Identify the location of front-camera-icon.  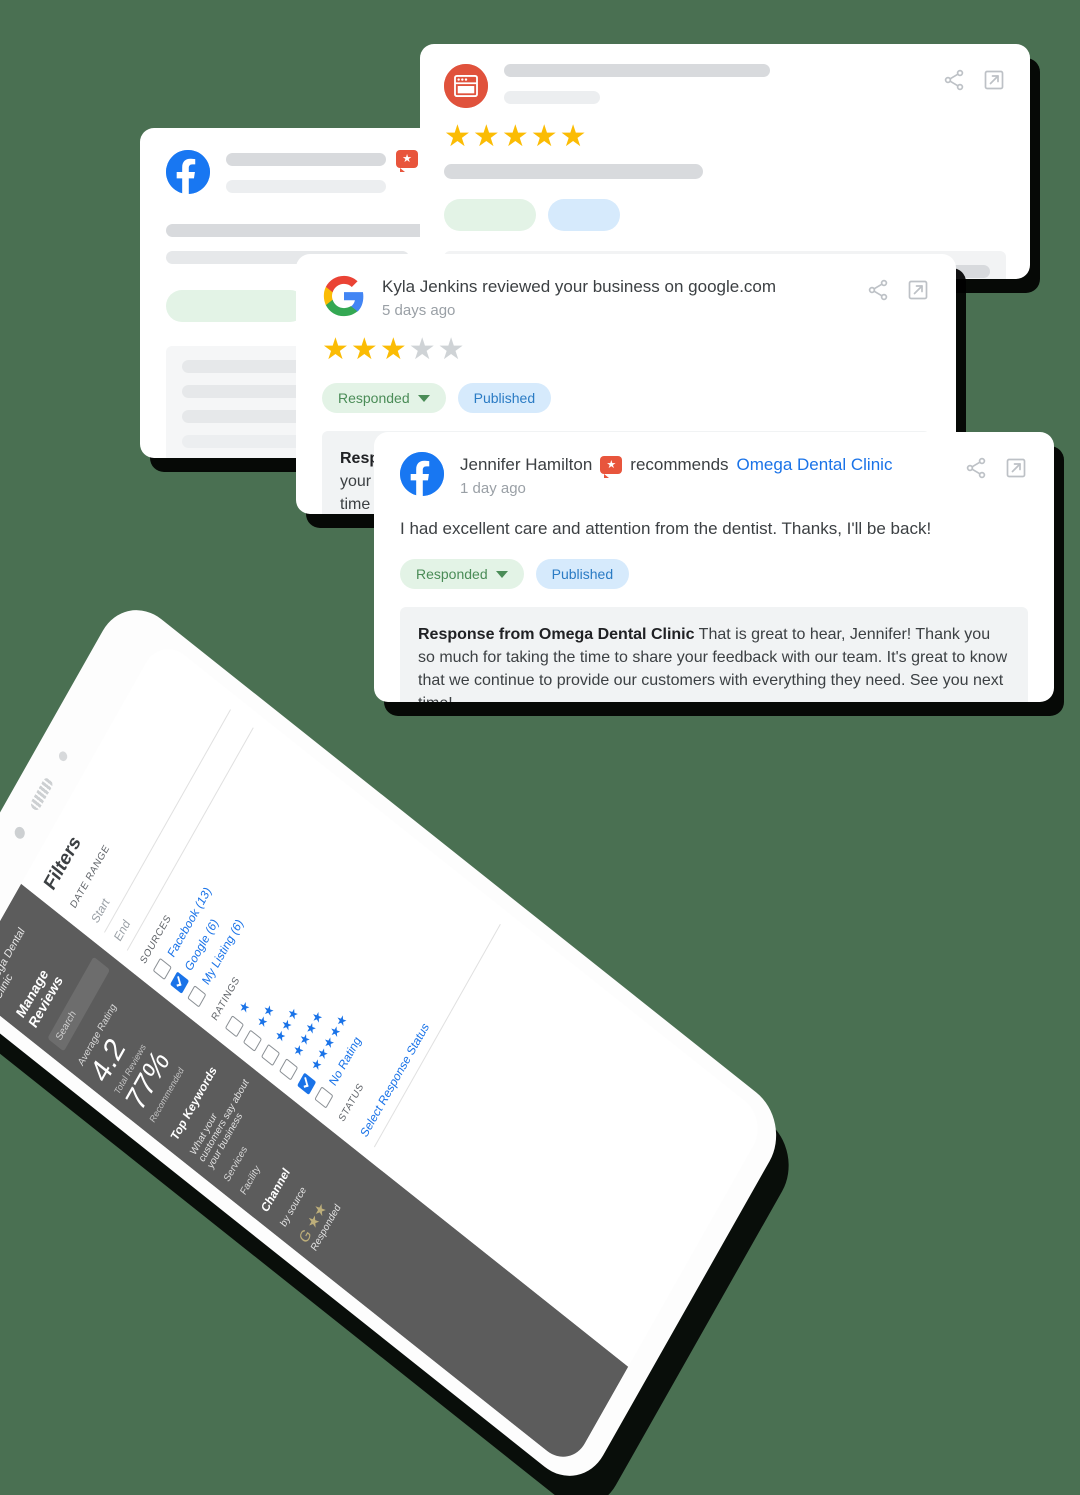
(19, 832).